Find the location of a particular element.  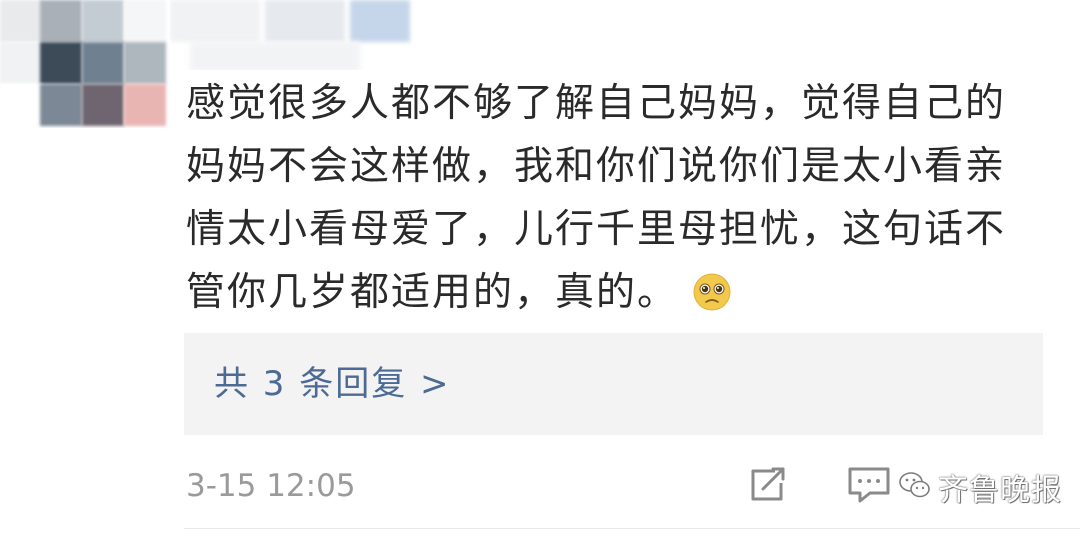

watermark-text: 齐鲁晚报 is located at coordinates (1000, 490).